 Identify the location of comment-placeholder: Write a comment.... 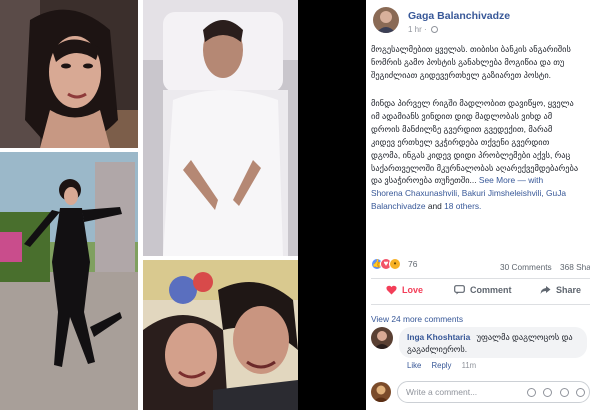
(442, 392).